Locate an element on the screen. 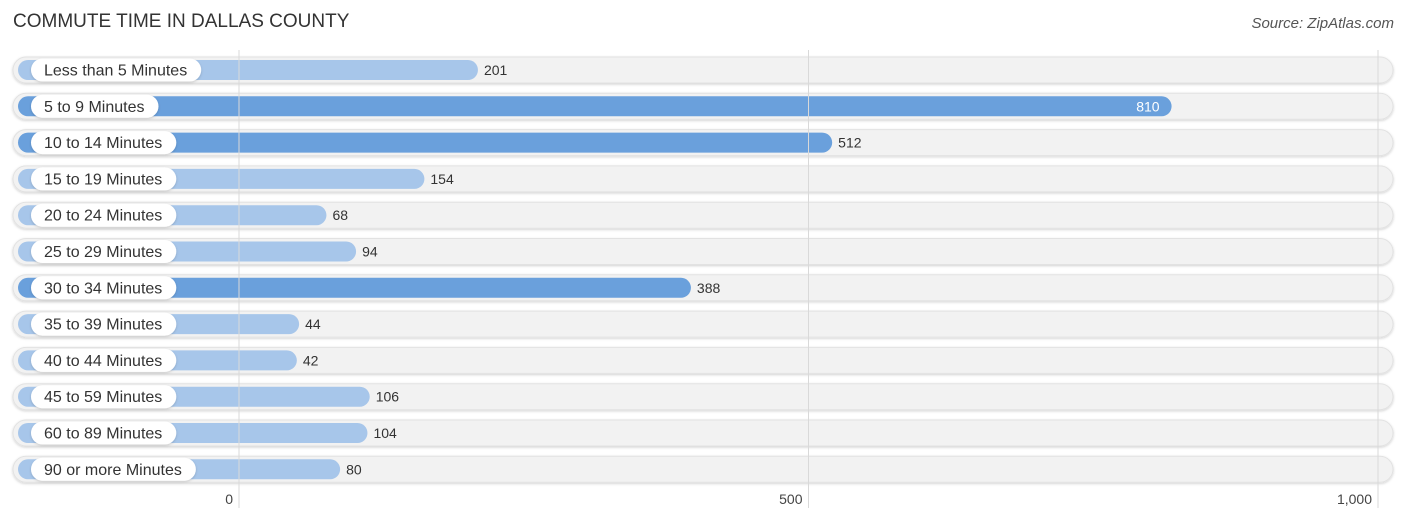 The width and height of the screenshot is (1406, 523). value-label: 154 is located at coordinates (442, 179).